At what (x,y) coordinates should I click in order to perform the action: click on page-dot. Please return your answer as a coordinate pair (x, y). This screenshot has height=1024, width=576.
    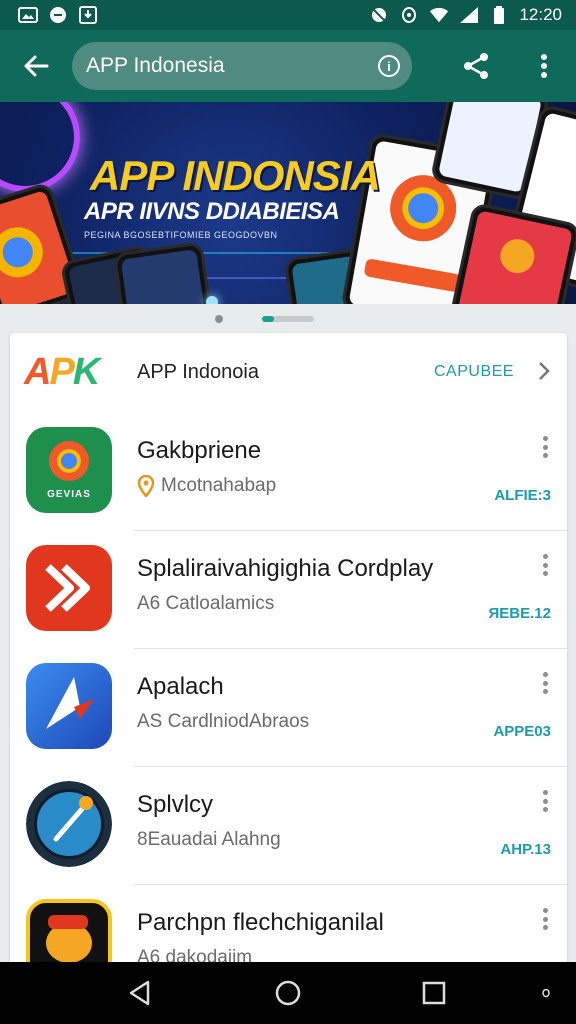
    Looking at the image, I should click on (219, 319).